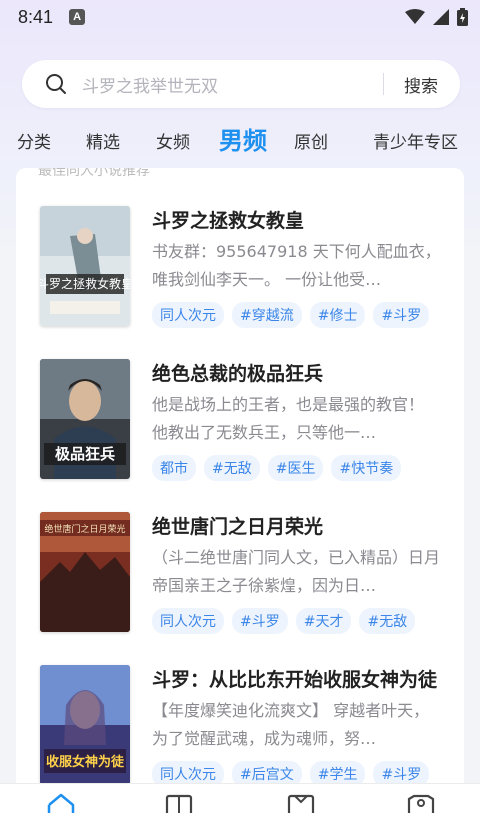  What do you see at coordinates (174, 468) in the screenshot?
I see `book-tag: 都市` at bounding box center [174, 468].